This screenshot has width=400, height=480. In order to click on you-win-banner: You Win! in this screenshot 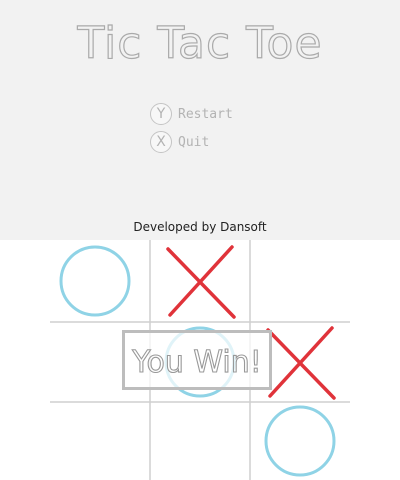, I will do `click(197, 360)`.